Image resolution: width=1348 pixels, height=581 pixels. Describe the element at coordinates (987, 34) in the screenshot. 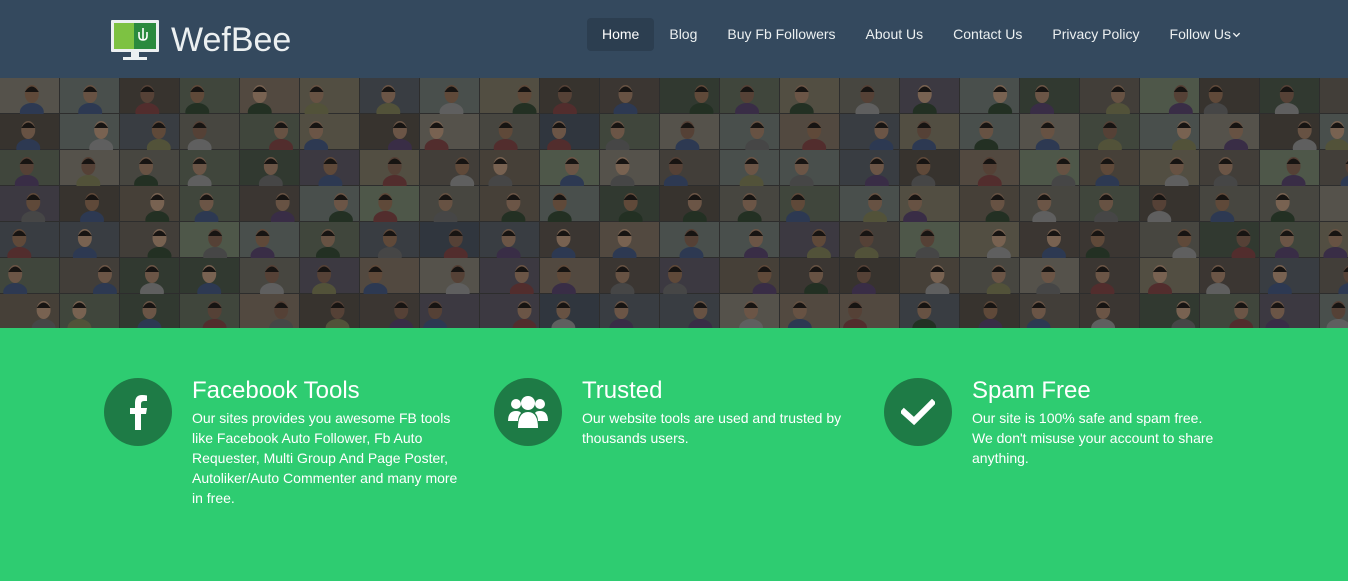

I see `nav-contact-us: Contact Us` at that location.